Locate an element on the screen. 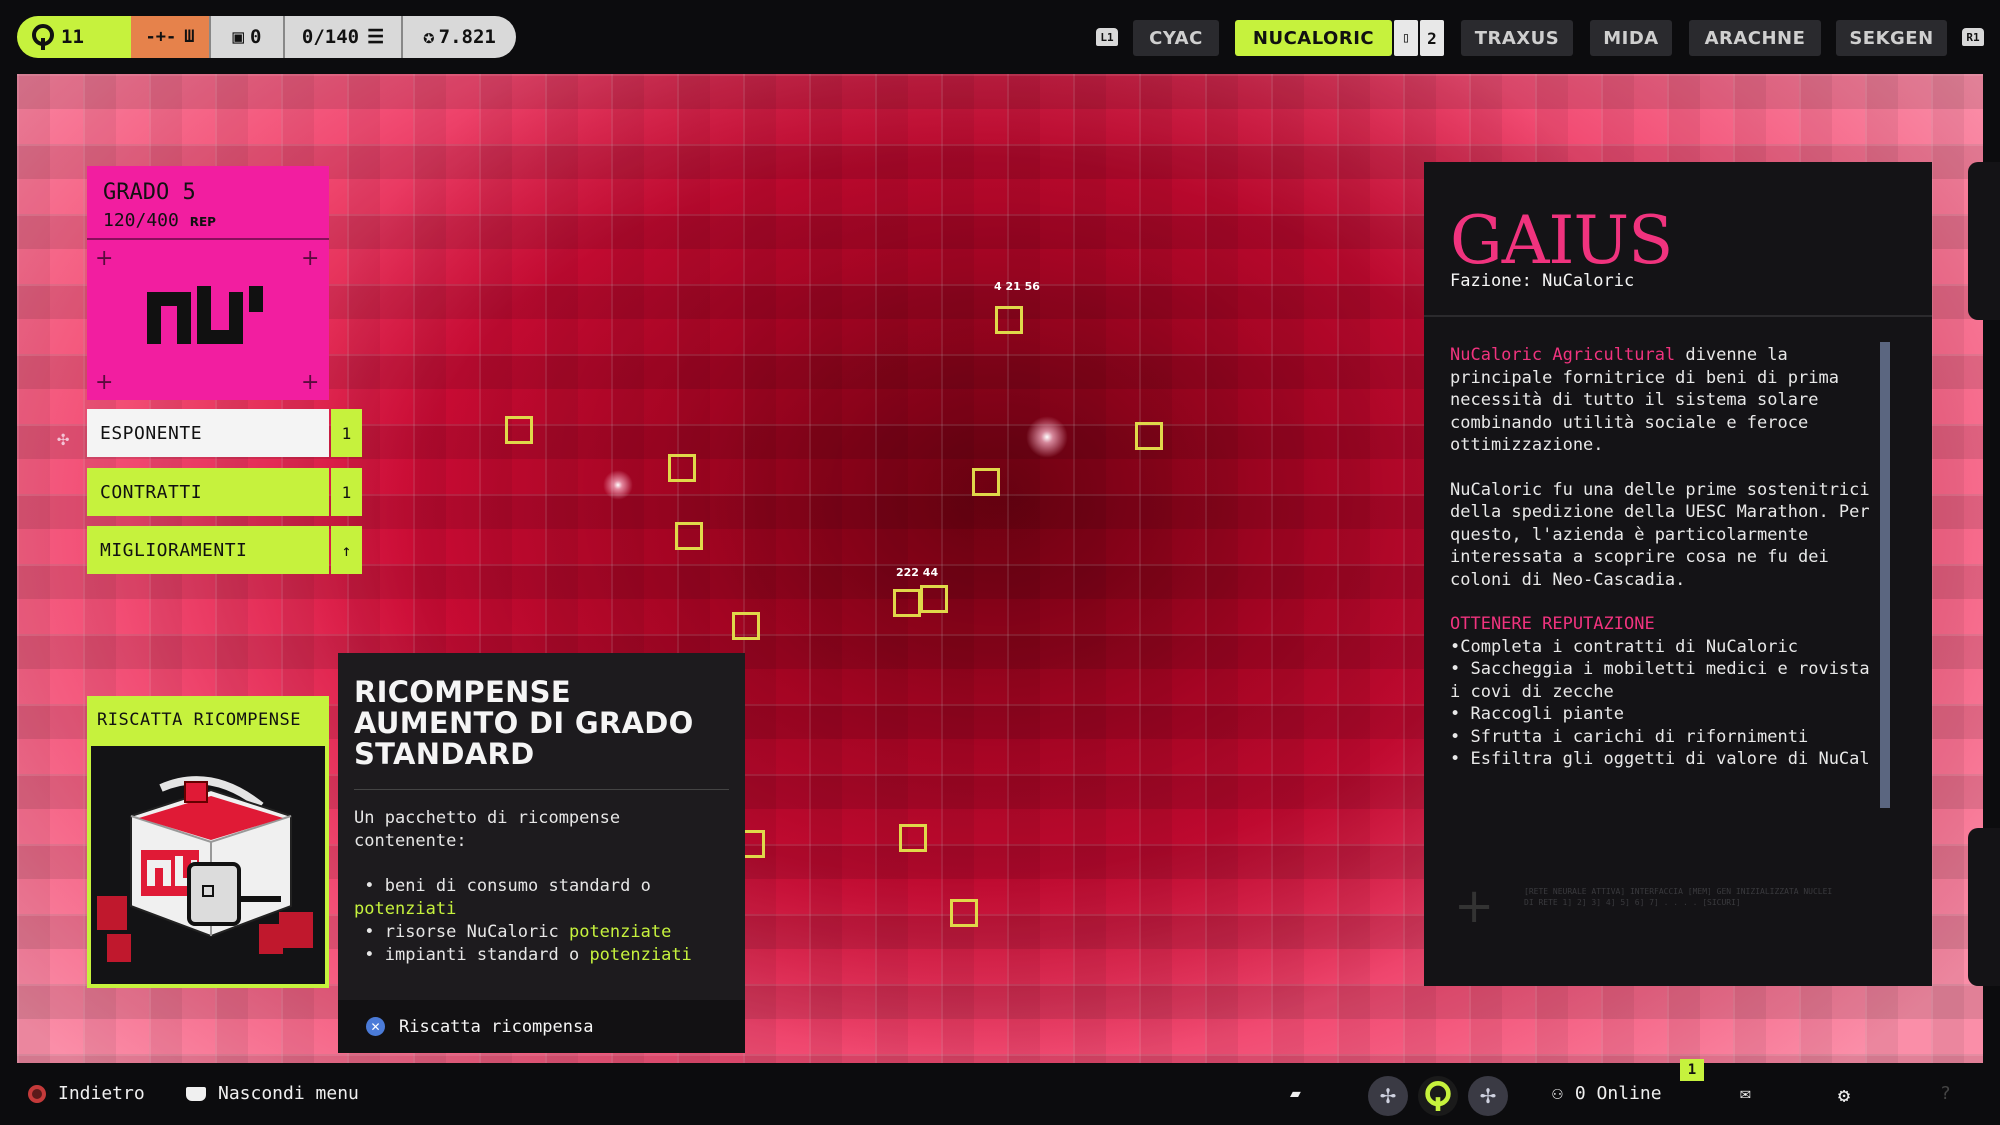  contact-faction: Fazione: NuCaloric is located at coordinates (1542, 281).